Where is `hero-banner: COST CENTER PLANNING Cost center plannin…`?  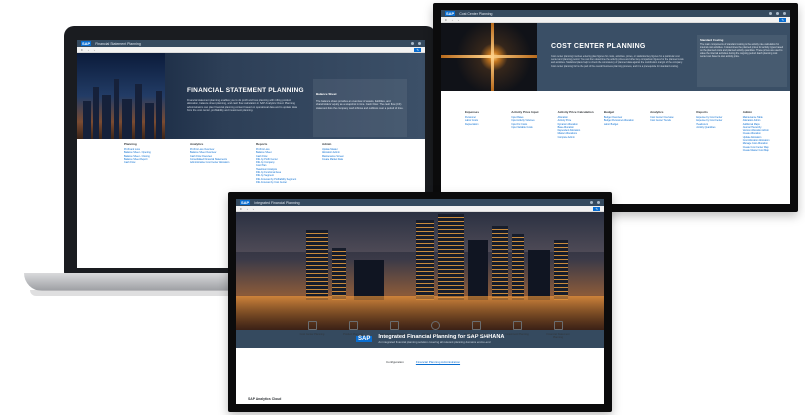 hero-banner: COST CENTER PLANNING Cost center plannin… is located at coordinates (615, 57).